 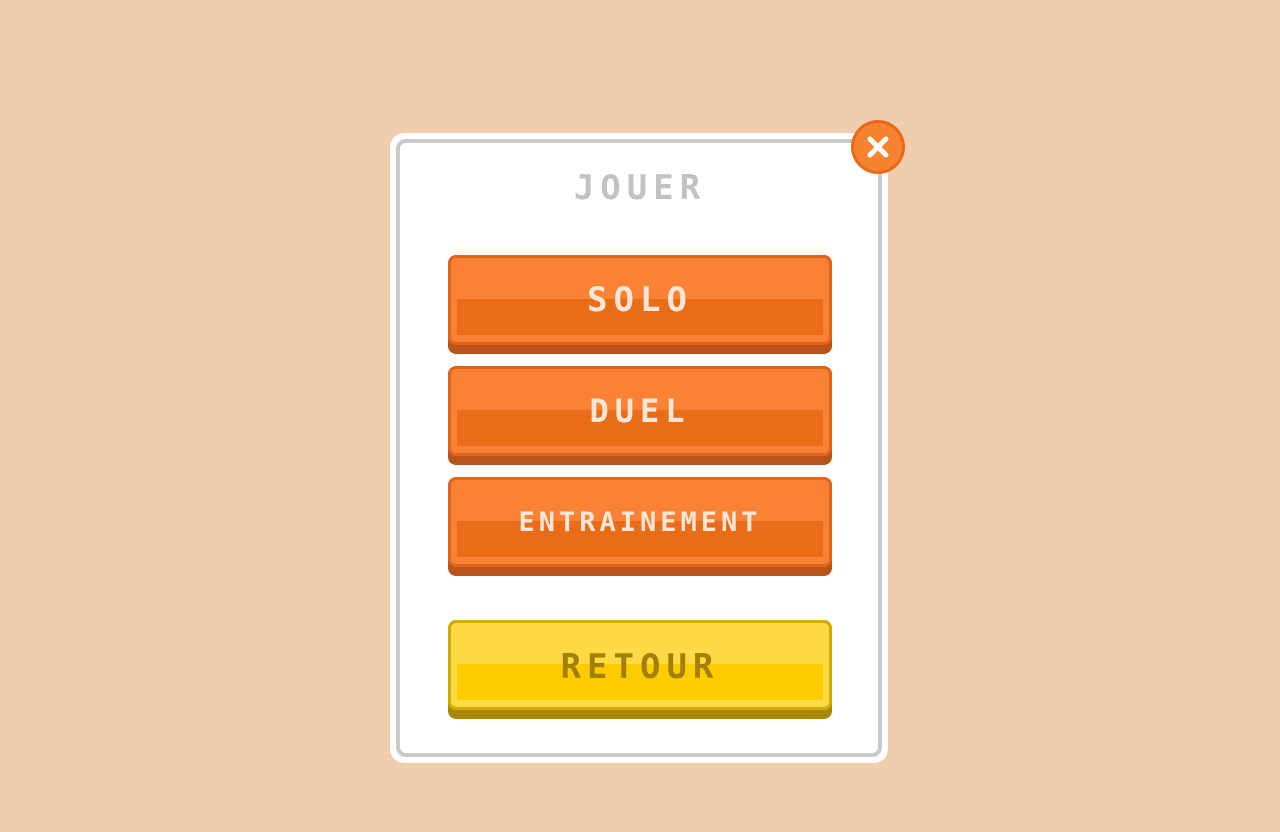 What do you see at coordinates (640, 667) in the screenshot?
I see `back-button-label: RETOUR` at bounding box center [640, 667].